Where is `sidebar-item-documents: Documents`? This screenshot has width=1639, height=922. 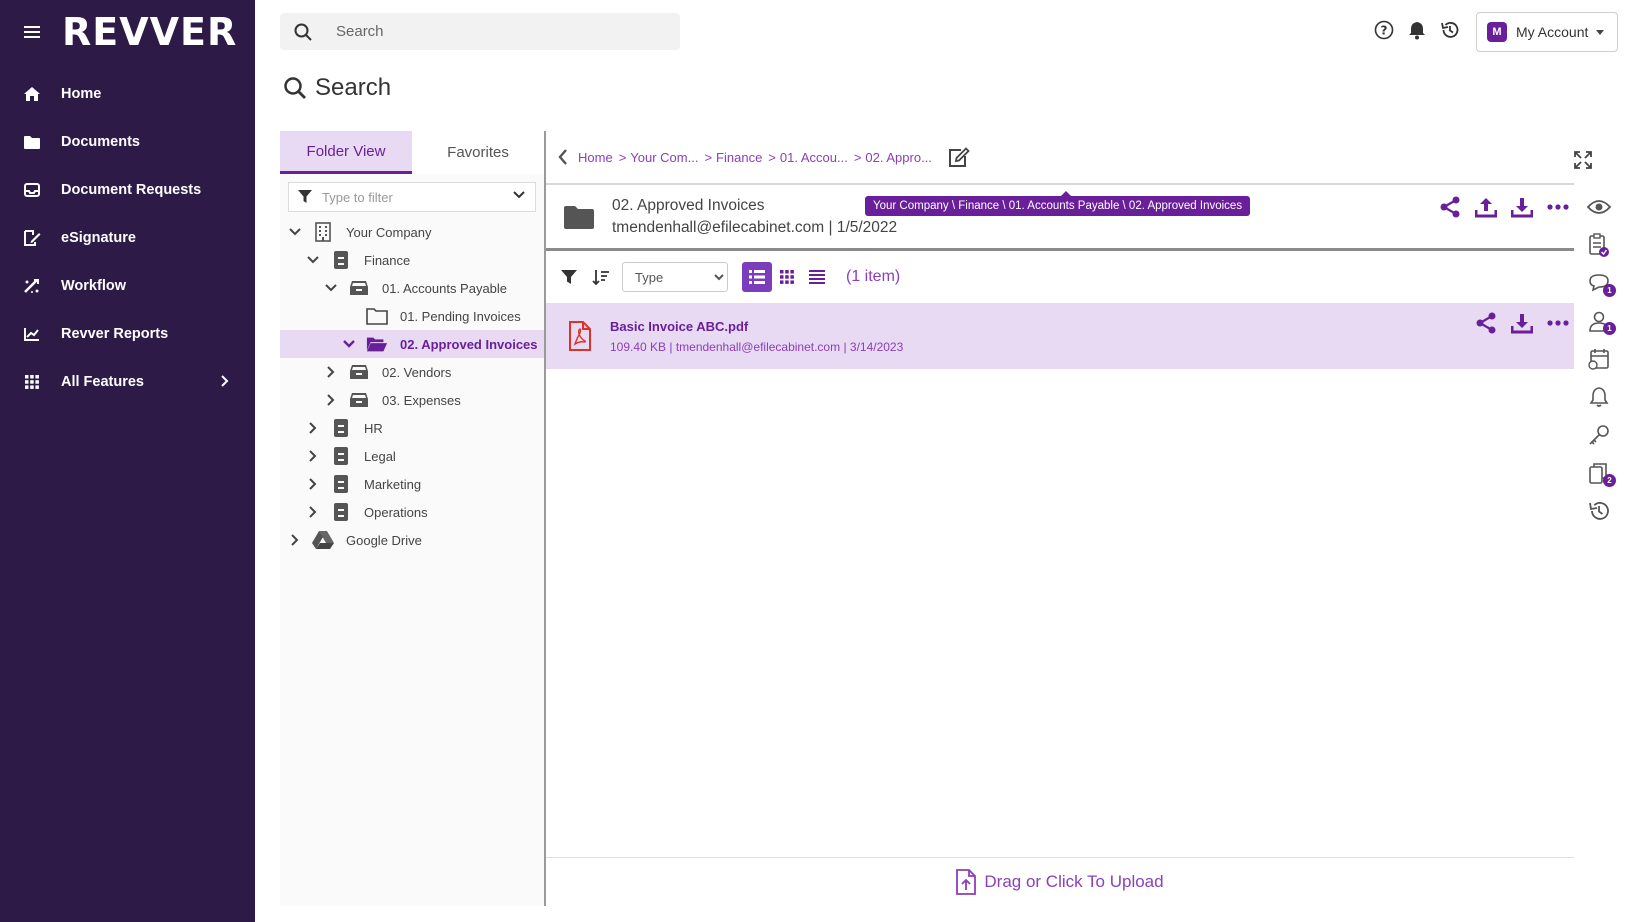 sidebar-item-documents: Documents is located at coordinates (127, 142).